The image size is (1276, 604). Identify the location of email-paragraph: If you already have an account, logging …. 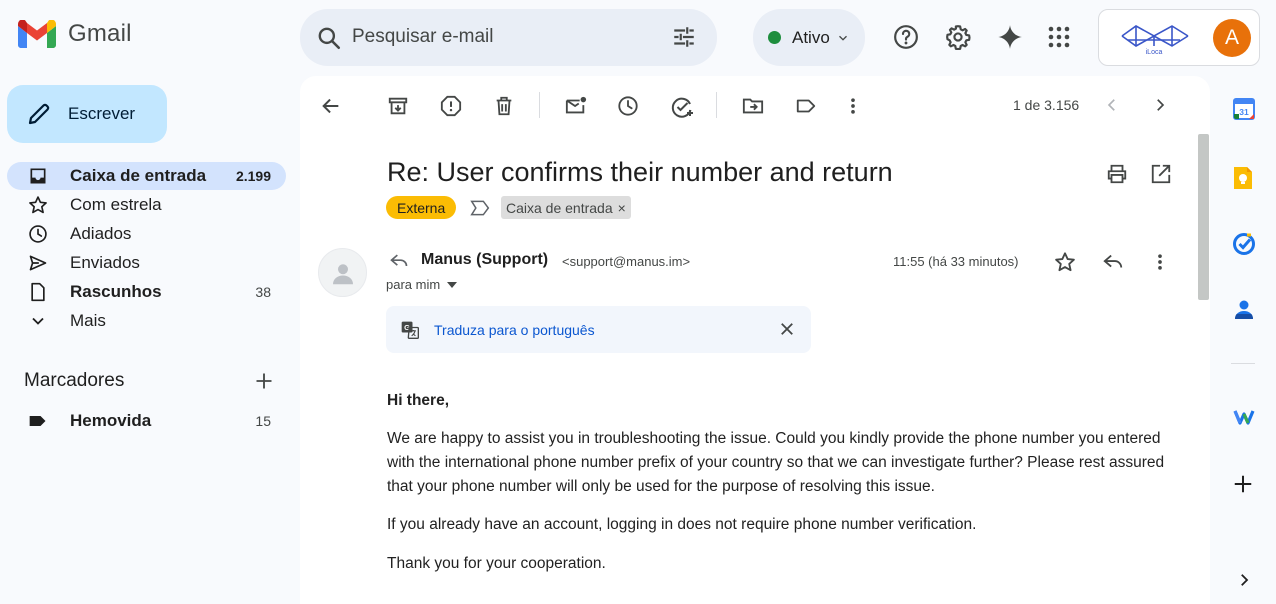
(682, 524).